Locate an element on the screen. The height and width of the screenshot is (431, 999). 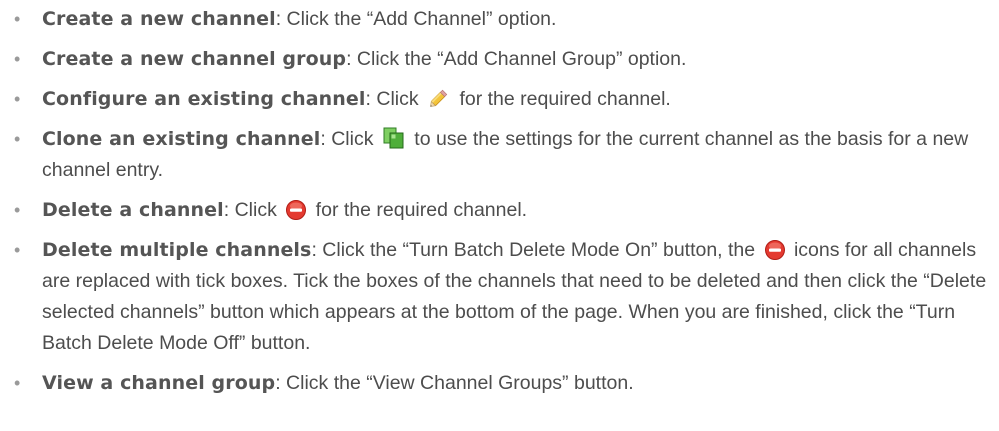
item-text: Click the “View Channel Groups” button. is located at coordinates (457, 383).